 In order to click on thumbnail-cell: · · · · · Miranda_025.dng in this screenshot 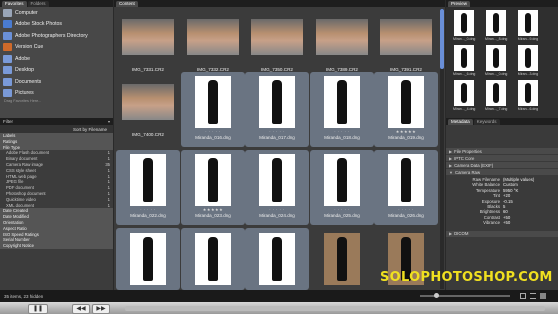, I will do `click(342, 187)`.